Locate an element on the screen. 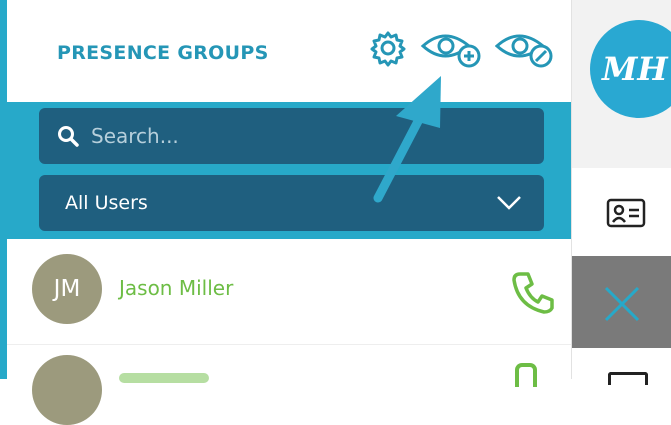 This screenshot has height=425, width=671. message-button is located at coordinates (621, 366).